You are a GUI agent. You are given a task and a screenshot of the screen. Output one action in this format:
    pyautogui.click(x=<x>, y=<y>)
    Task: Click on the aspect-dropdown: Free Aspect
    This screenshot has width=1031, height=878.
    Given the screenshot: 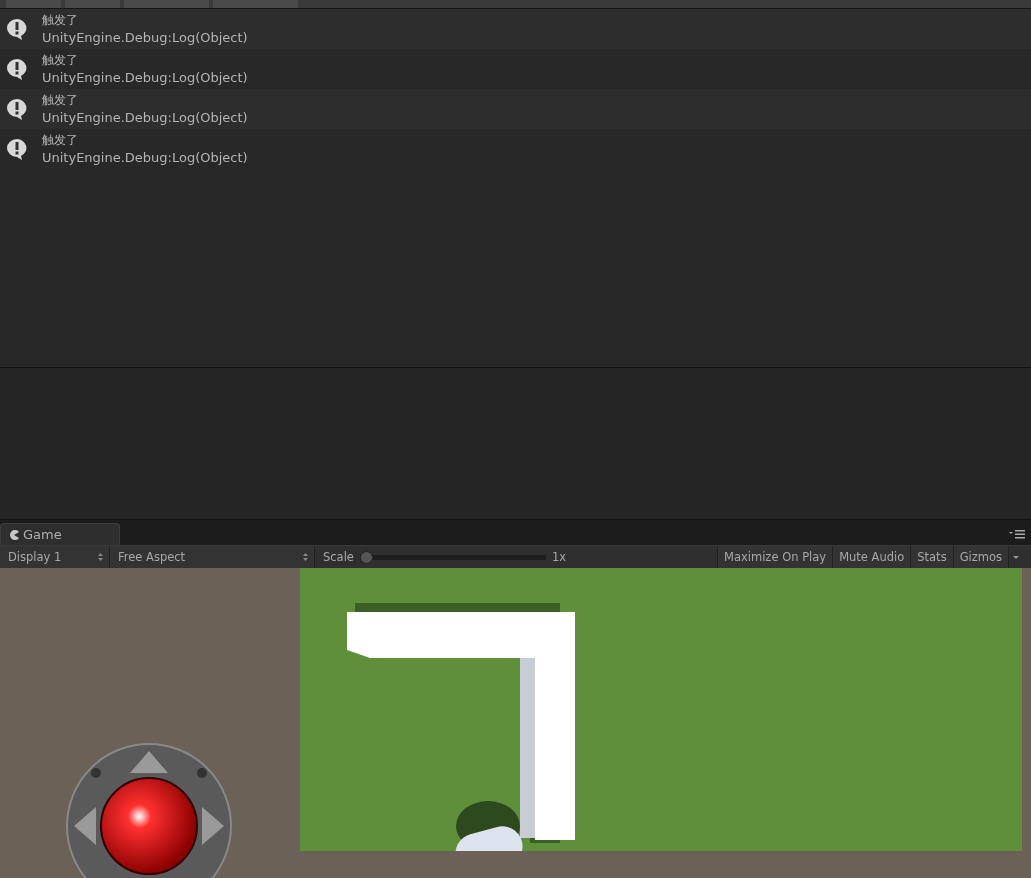 What is the action you would take?
    pyautogui.click(x=212, y=557)
    